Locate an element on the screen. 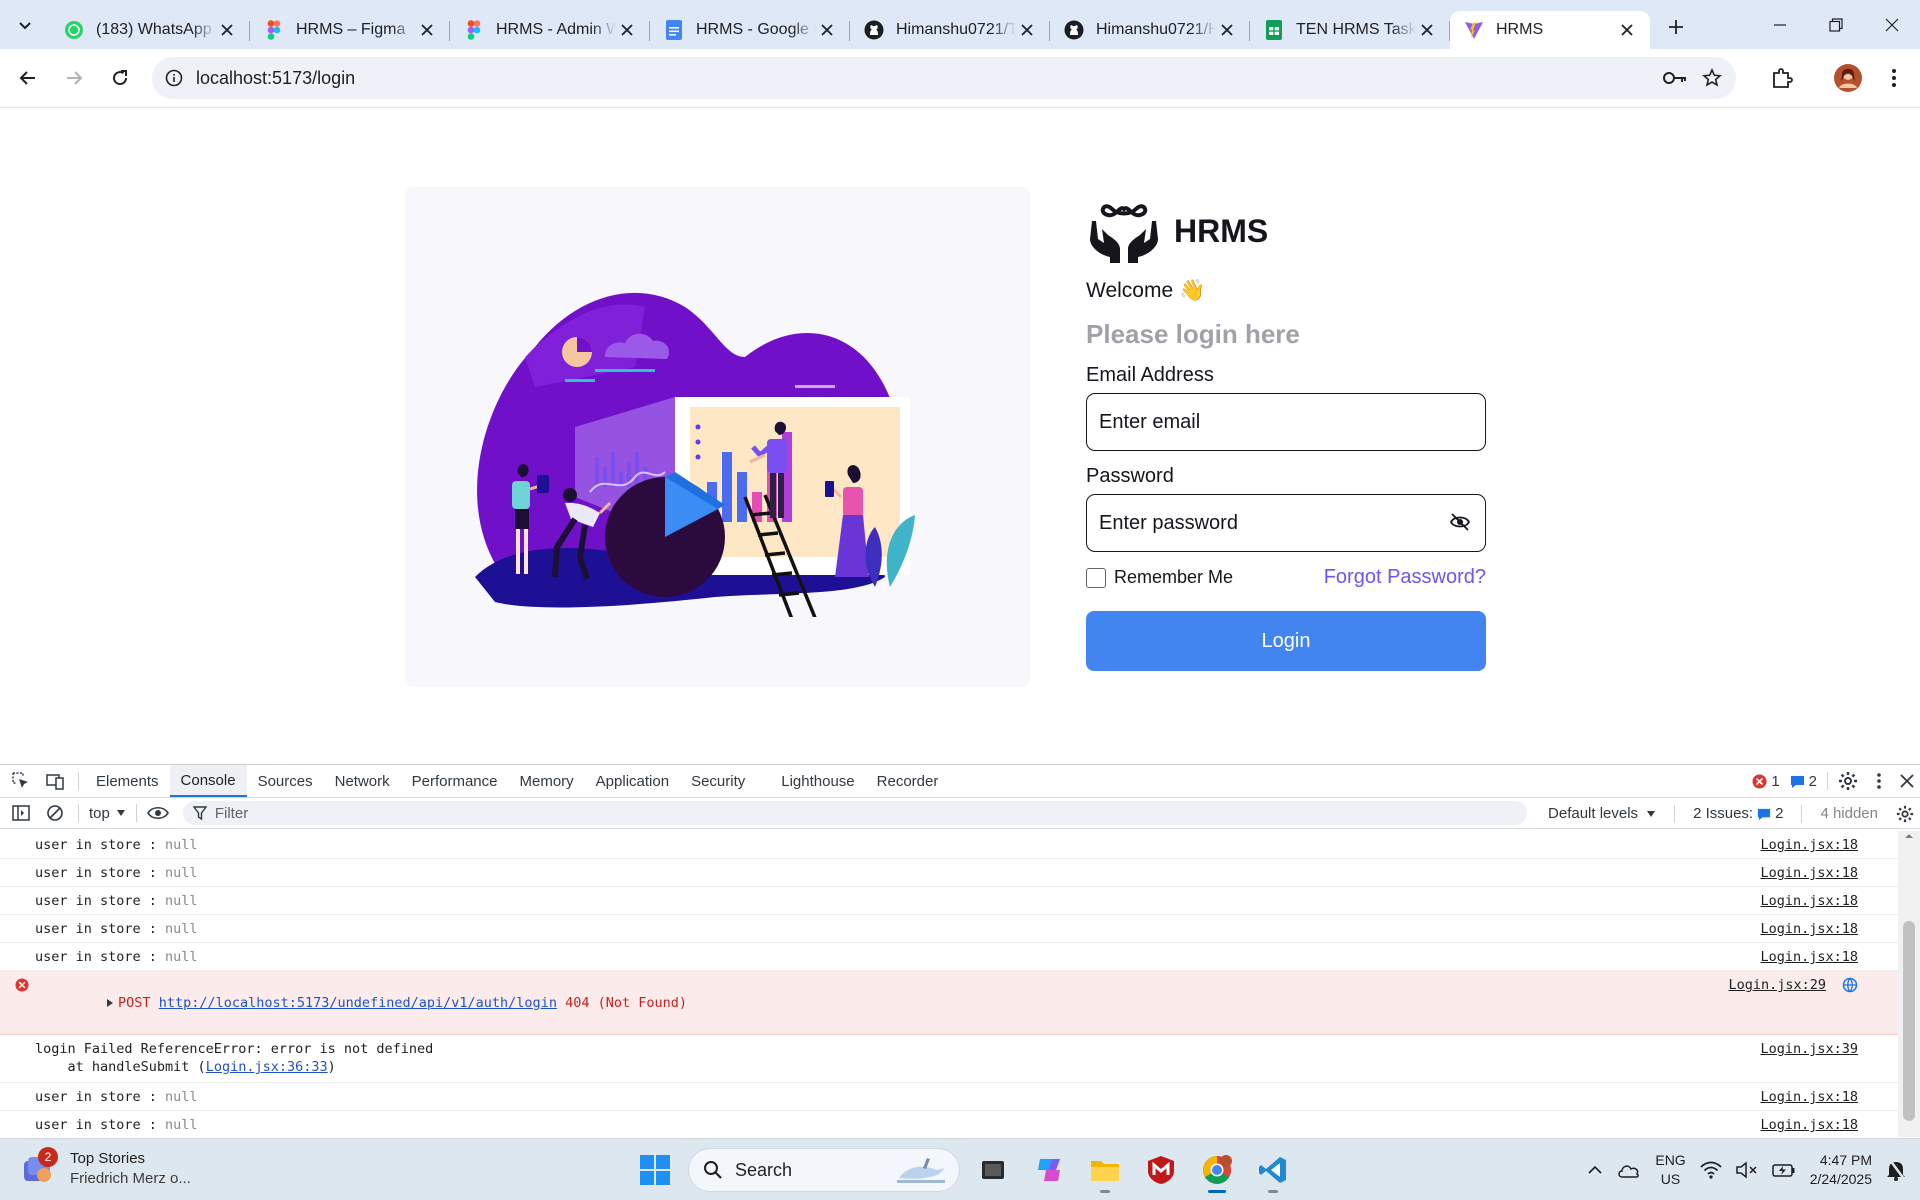 The image size is (1920, 1200). devtools-tab-performance: Performance is located at coordinates (455, 781).